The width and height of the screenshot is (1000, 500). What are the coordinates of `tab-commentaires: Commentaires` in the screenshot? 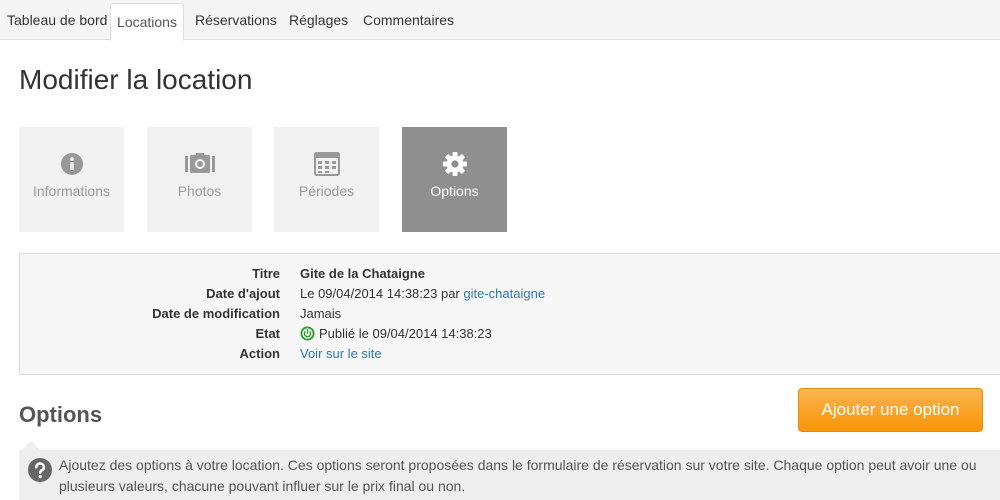 It's located at (408, 20).